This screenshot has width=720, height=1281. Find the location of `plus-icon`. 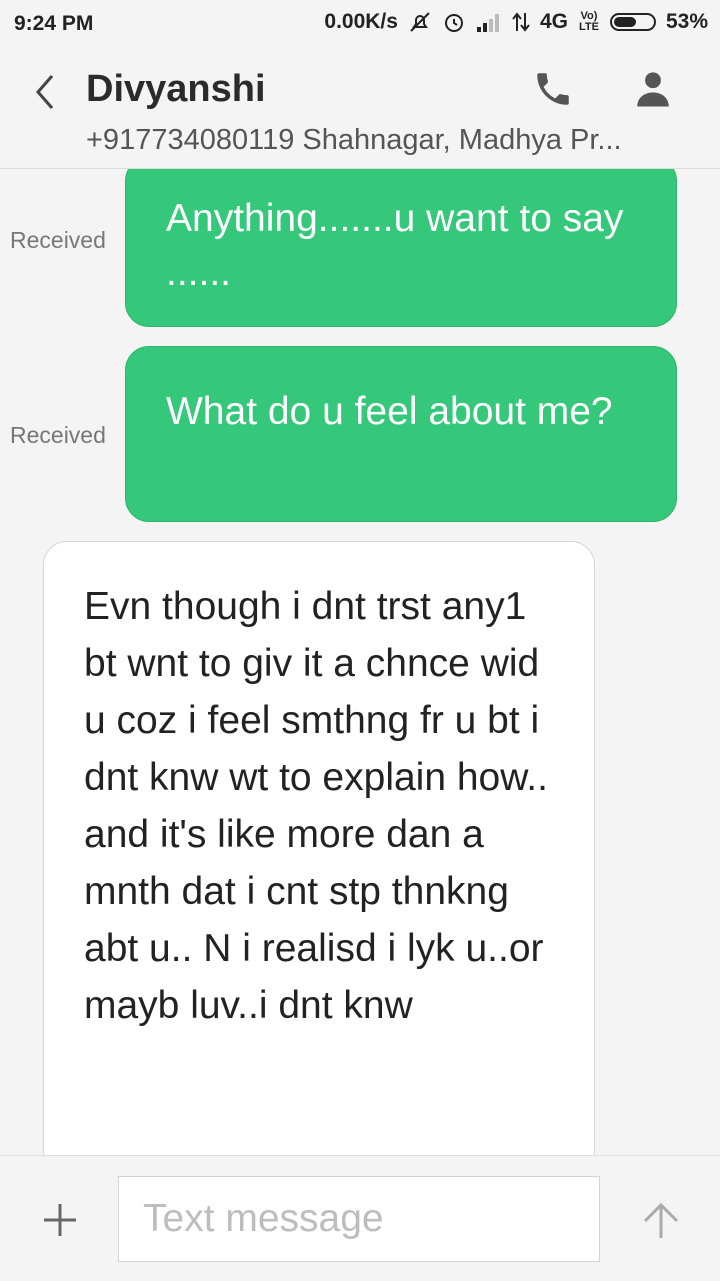

plus-icon is located at coordinates (60, 1220).